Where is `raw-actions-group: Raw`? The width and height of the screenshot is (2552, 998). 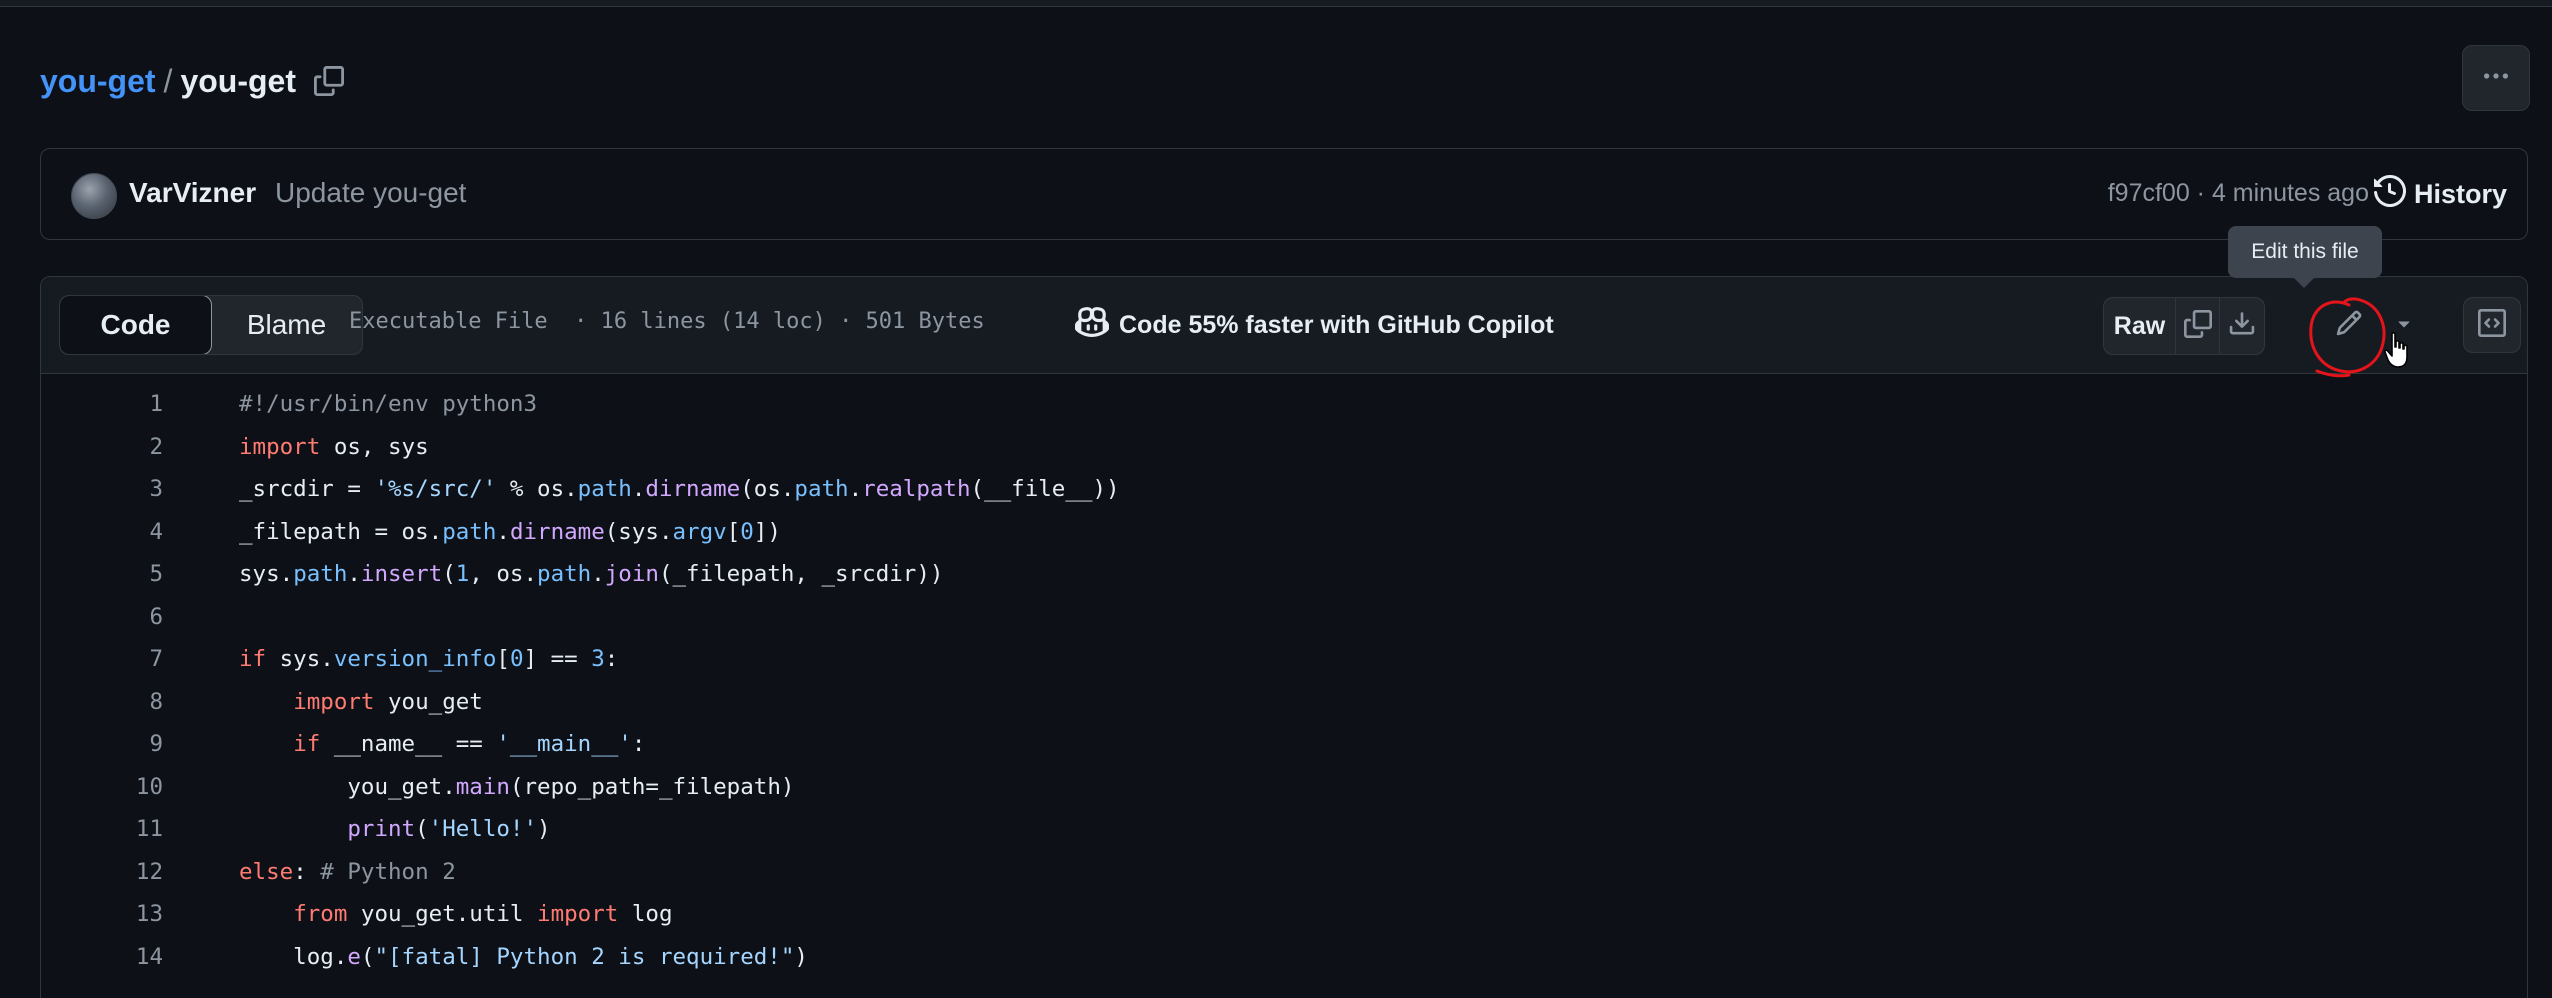 raw-actions-group: Raw is located at coordinates (2184, 326).